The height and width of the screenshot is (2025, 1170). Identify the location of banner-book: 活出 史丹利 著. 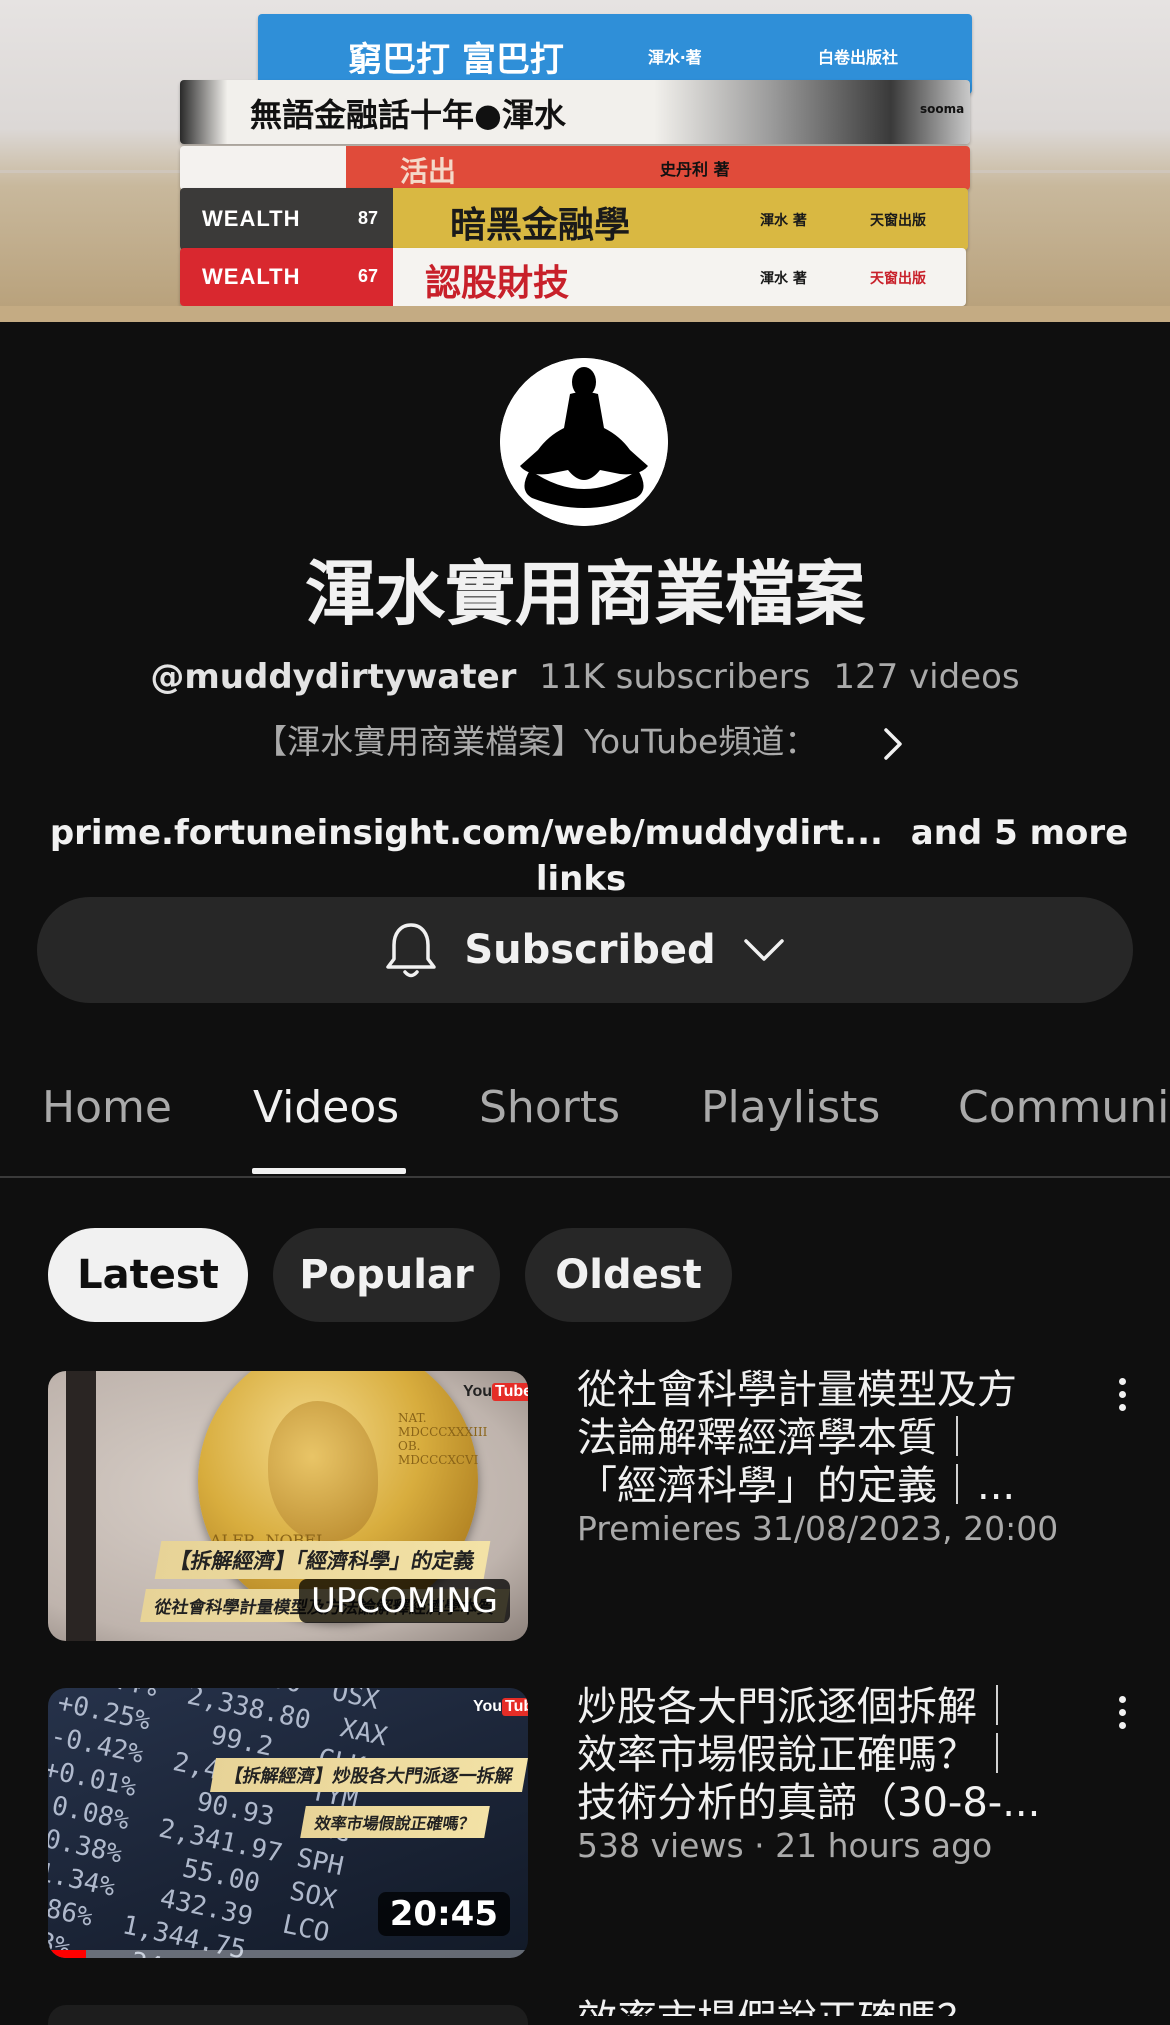
(575, 168).